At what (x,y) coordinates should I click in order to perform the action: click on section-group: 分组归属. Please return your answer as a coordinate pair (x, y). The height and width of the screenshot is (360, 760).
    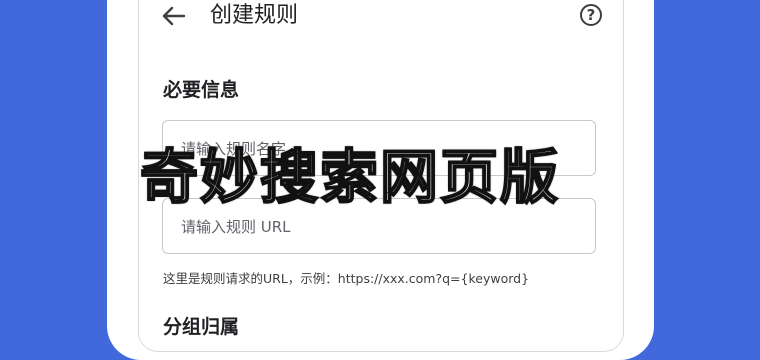
    Looking at the image, I should click on (201, 327).